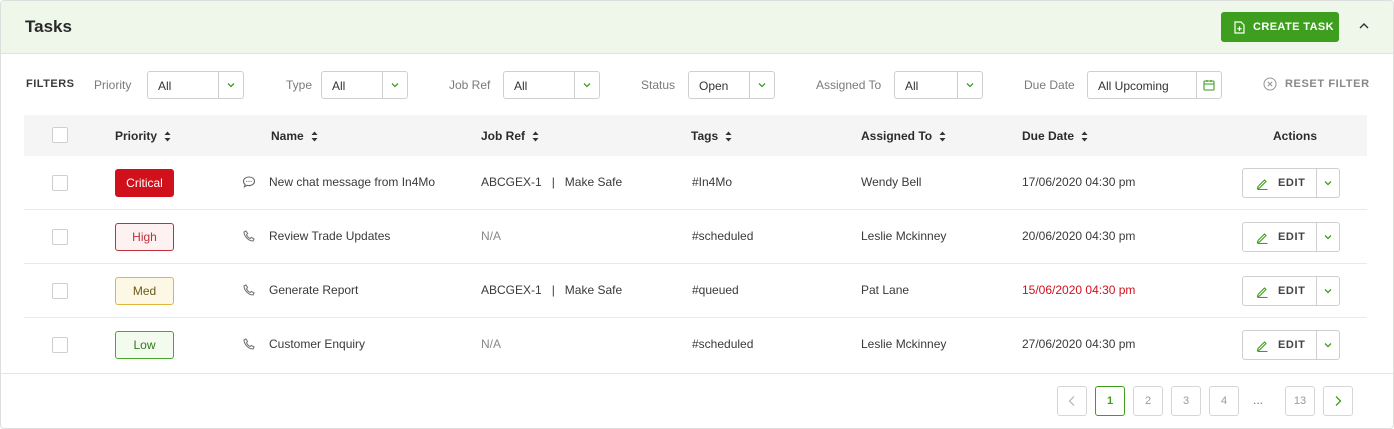 The width and height of the screenshot is (1394, 429). Describe the element at coordinates (1186, 401) in the screenshot. I see `pagination-page-3: 3` at that location.